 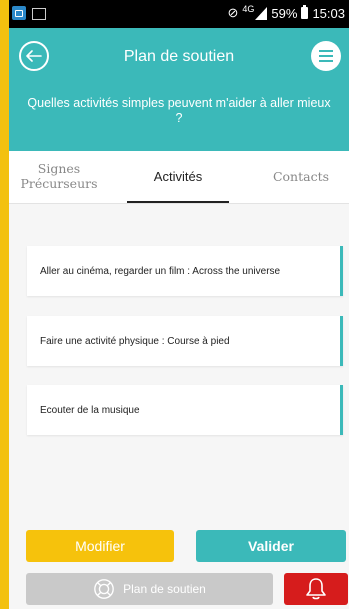 What do you see at coordinates (248, 9) in the screenshot?
I see `network-type: 4G` at bounding box center [248, 9].